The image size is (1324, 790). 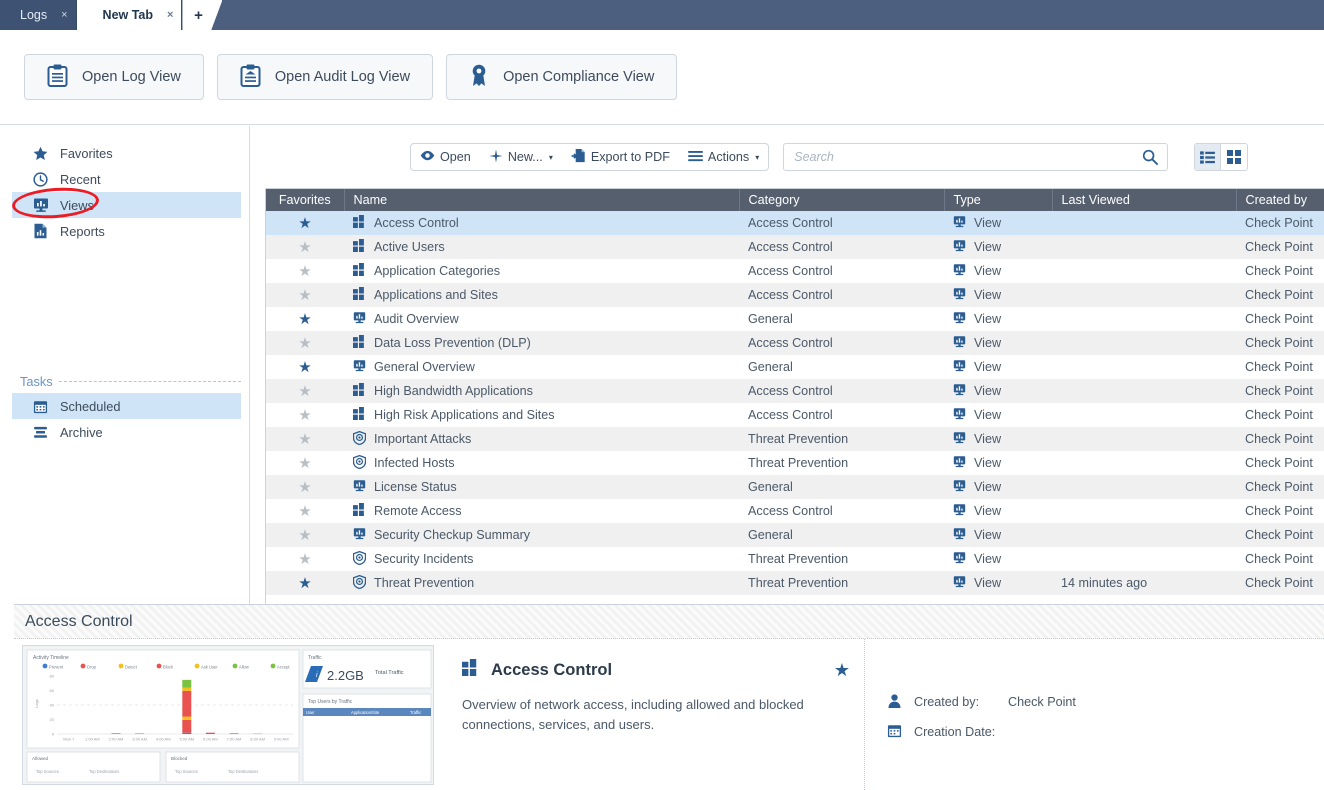 I want to click on open-button: Open, so click(x=445, y=157).